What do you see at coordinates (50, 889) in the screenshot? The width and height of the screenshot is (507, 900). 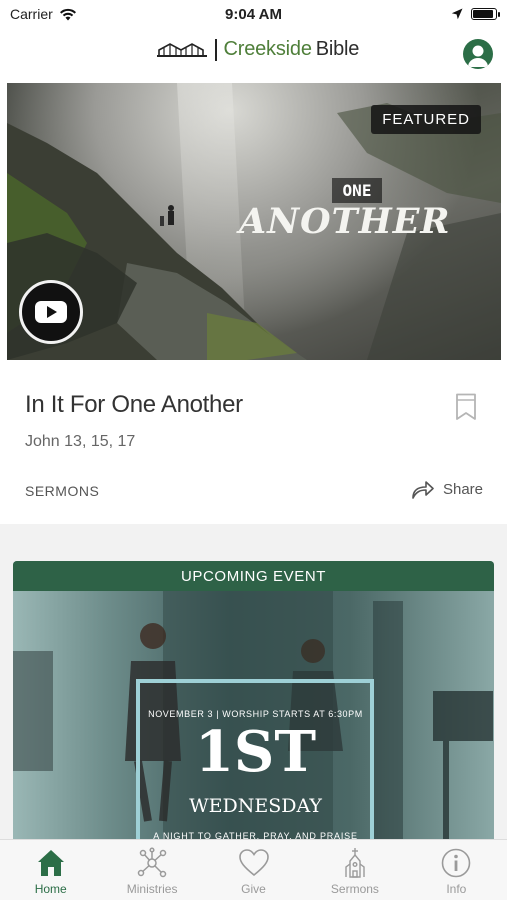 I see `tab-home-label: Home` at bounding box center [50, 889].